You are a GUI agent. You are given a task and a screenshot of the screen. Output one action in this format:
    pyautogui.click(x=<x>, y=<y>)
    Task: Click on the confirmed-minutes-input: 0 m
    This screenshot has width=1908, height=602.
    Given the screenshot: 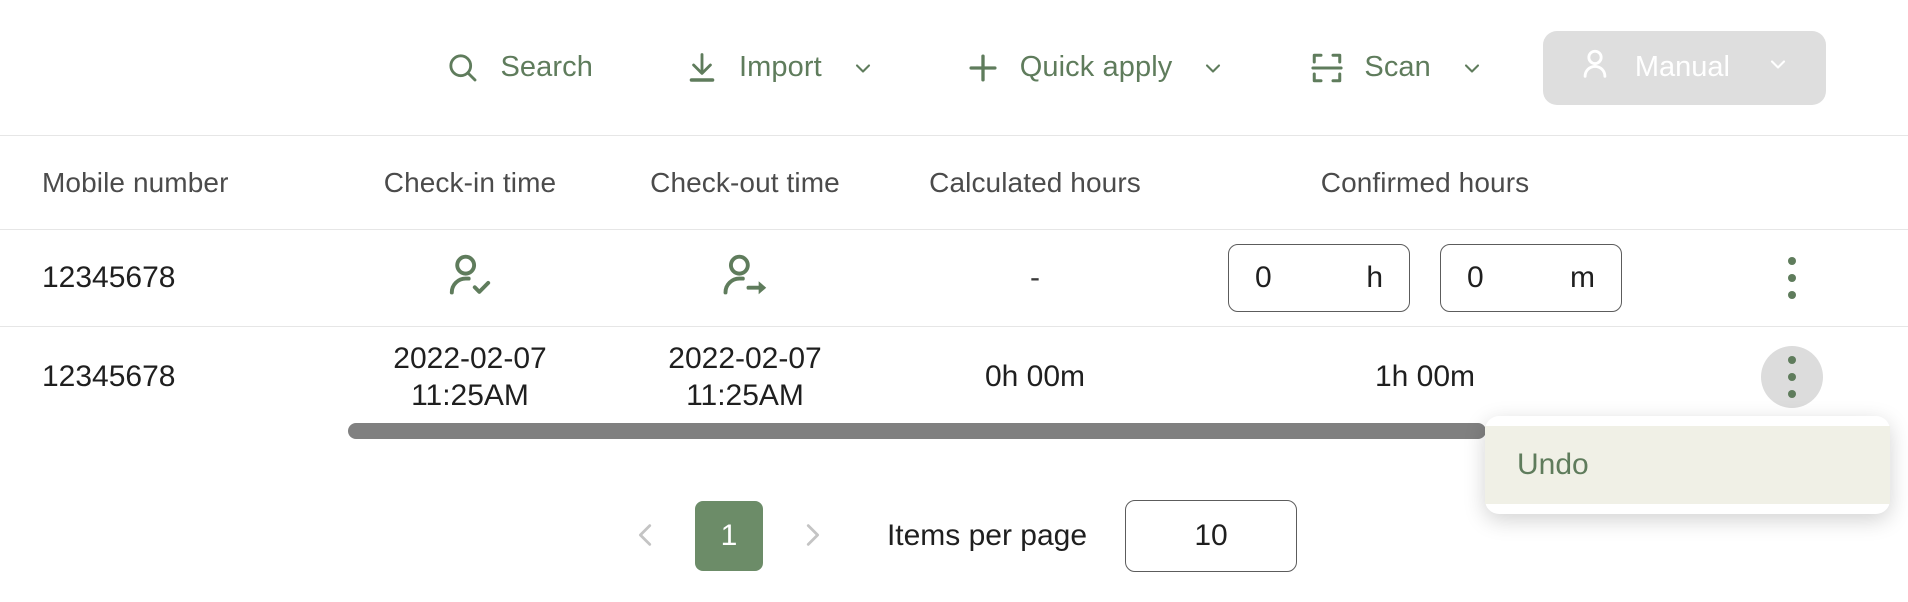 What is the action you would take?
    pyautogui.click(x=1531, y=278)
    